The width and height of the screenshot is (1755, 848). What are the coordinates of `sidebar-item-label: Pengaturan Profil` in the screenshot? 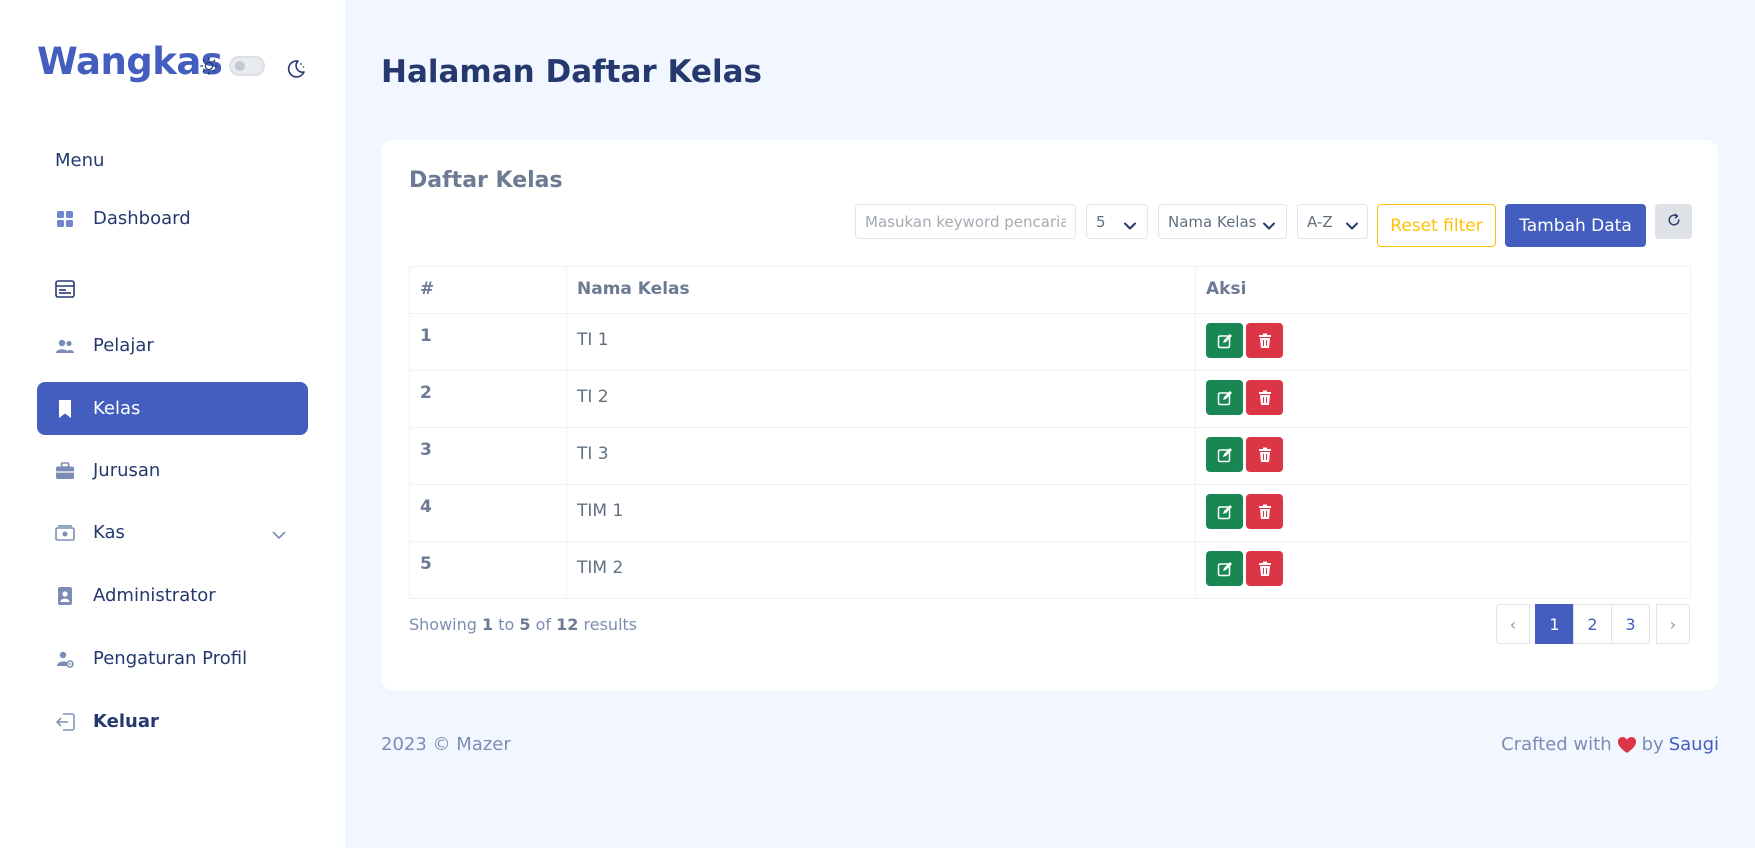 It's located at (170, 658).